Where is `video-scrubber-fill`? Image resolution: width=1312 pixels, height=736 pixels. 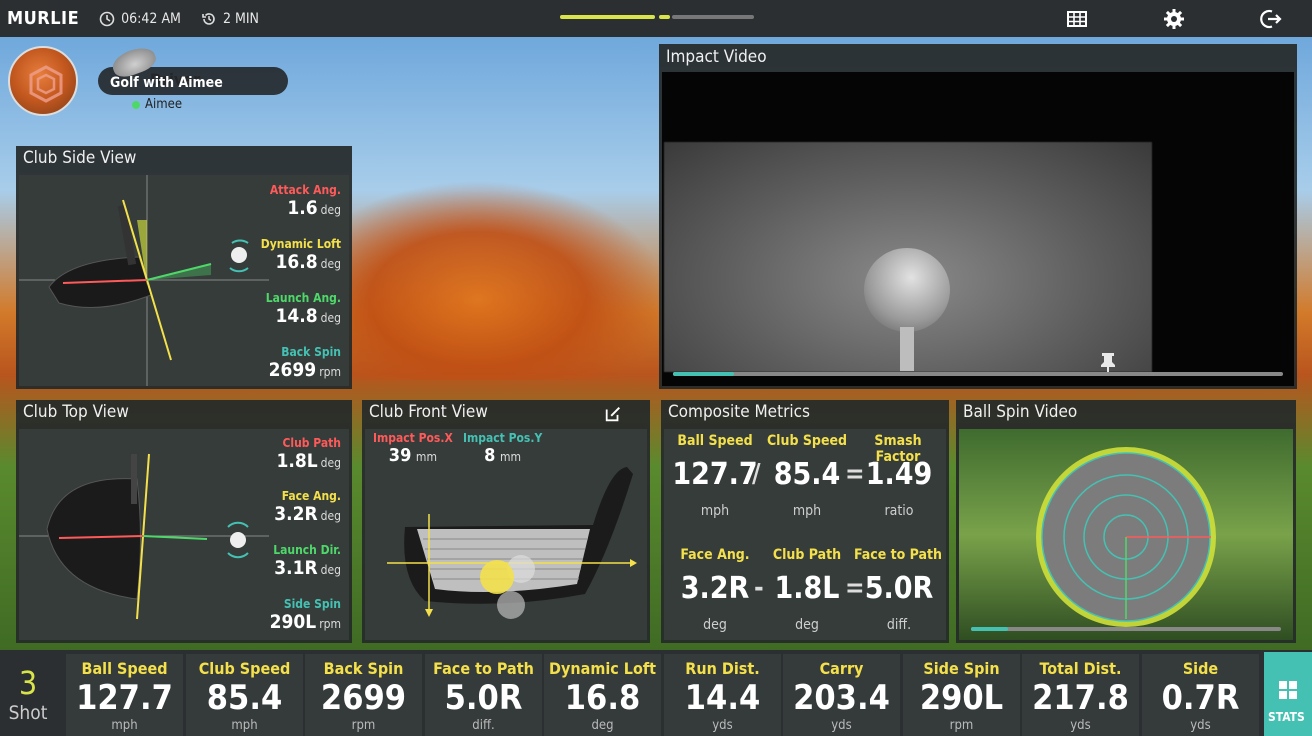 video-scrubber-fill is located at coordinates (703, 374).